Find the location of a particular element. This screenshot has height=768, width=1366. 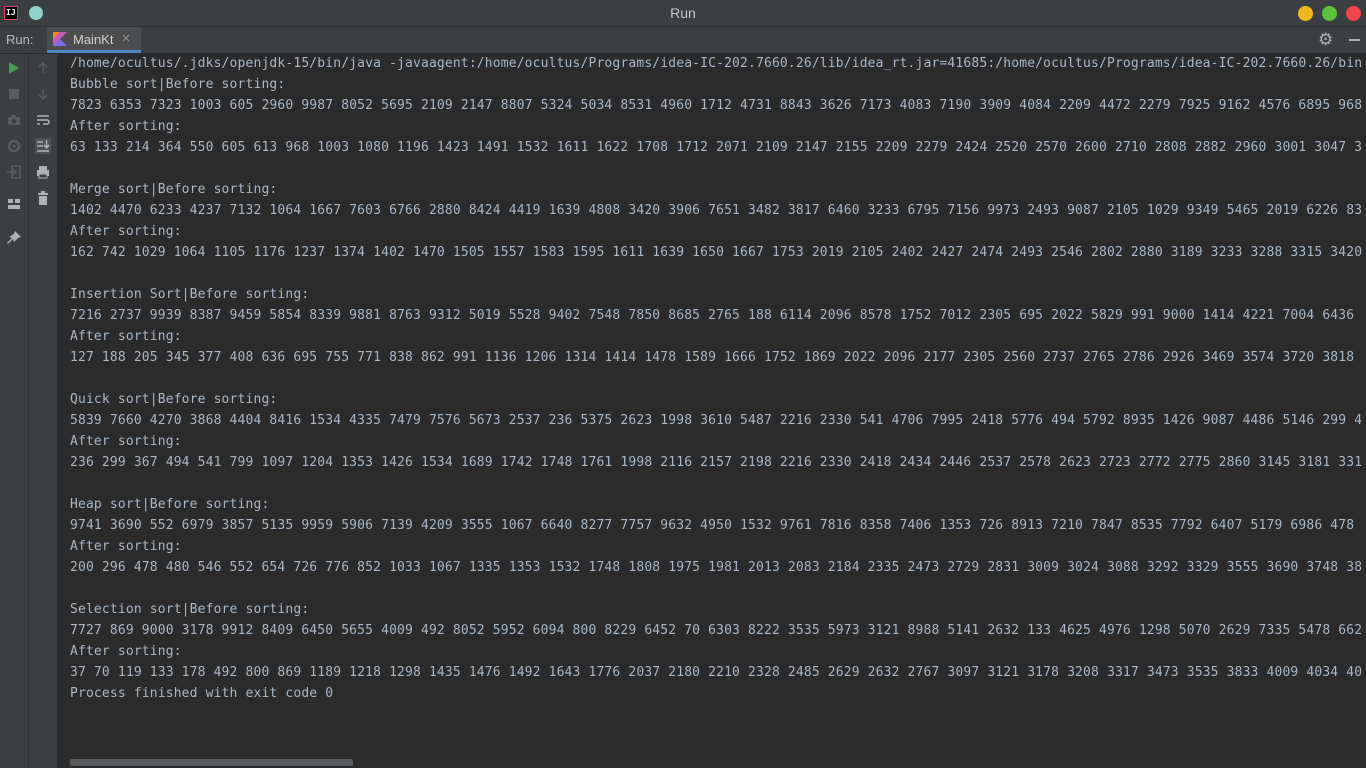

close-tab-icon: × is located at coordinates (126, 38).